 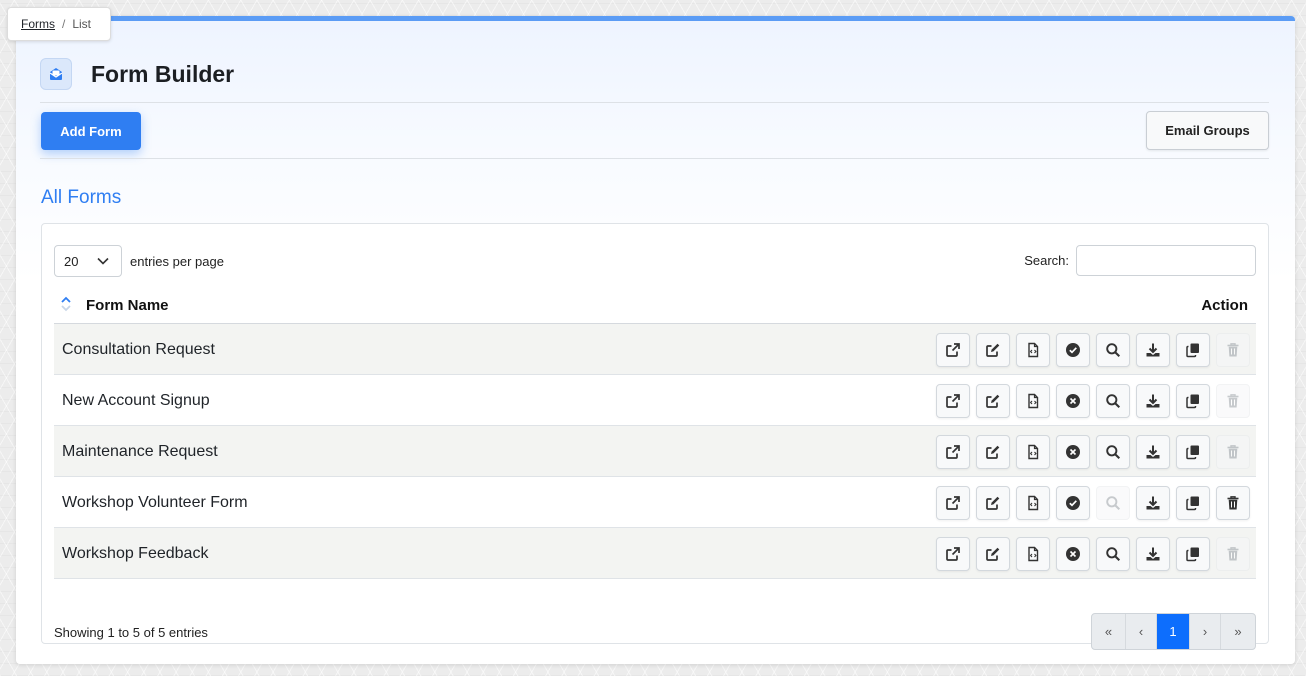 I want to click on page-last-button: », so click(x=1238, y=631).